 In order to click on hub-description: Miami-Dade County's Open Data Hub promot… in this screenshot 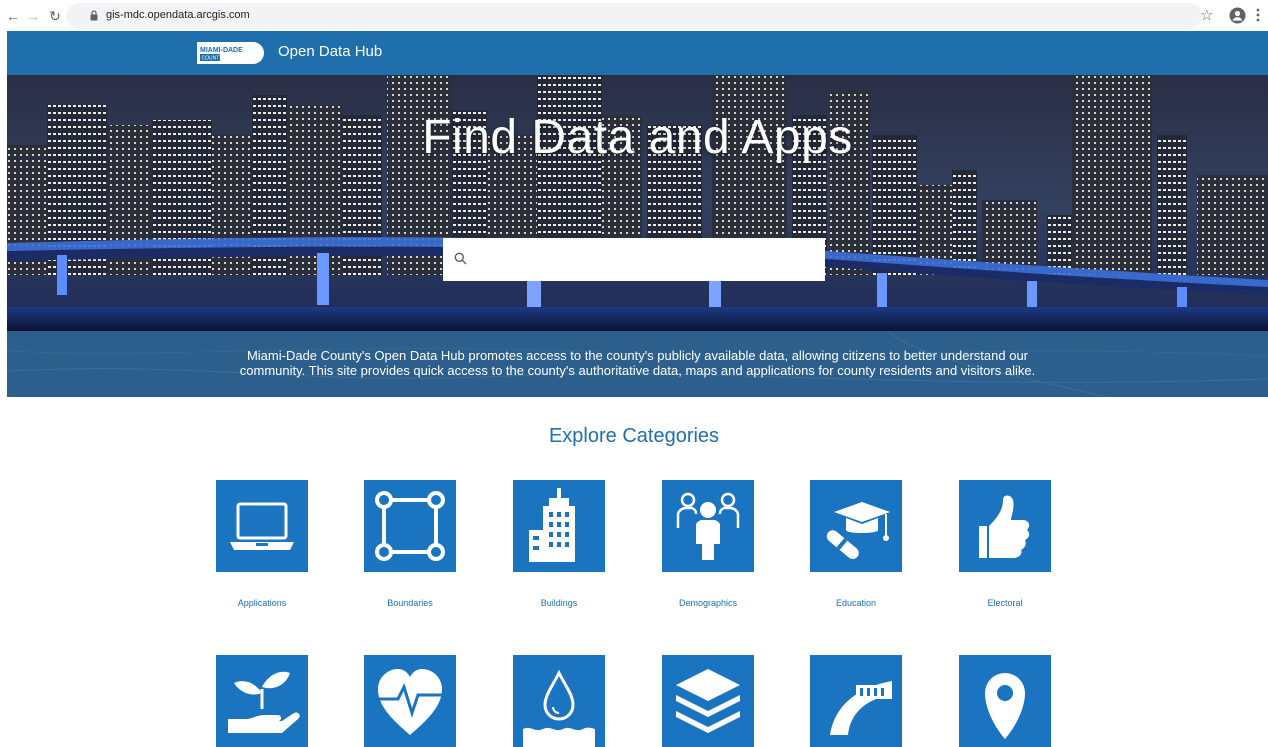, I will do `click(637, 363)`.